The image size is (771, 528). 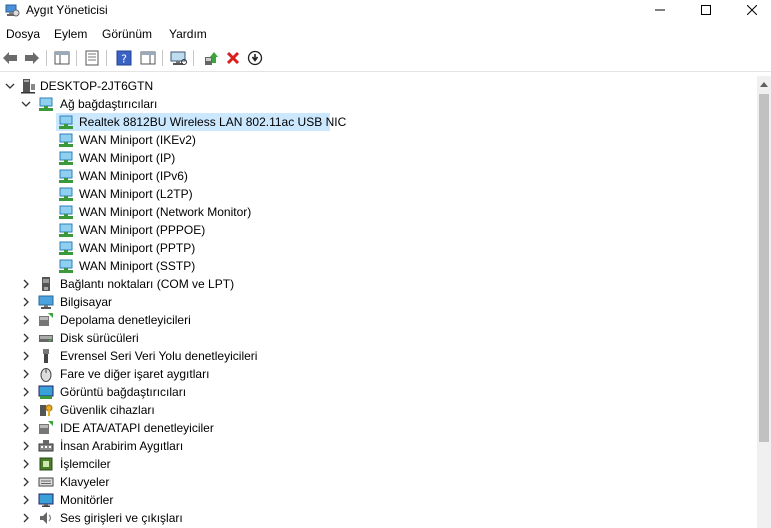 What do you see at coordinates (32, 58) in the screenshot?
I see `forward-button` at bounding box center [32, 58].